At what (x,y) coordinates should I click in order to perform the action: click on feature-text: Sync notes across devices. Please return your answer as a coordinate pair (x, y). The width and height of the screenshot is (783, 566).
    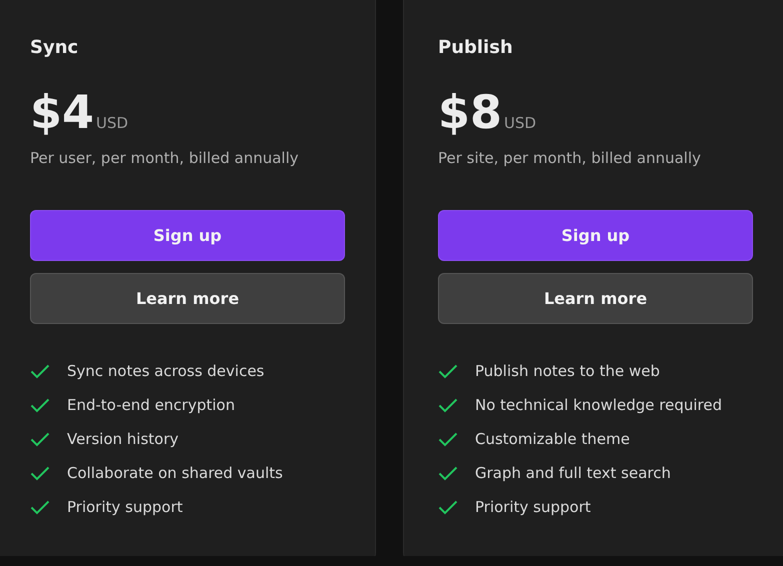
    Looking at the image, I should click on (165, 371).